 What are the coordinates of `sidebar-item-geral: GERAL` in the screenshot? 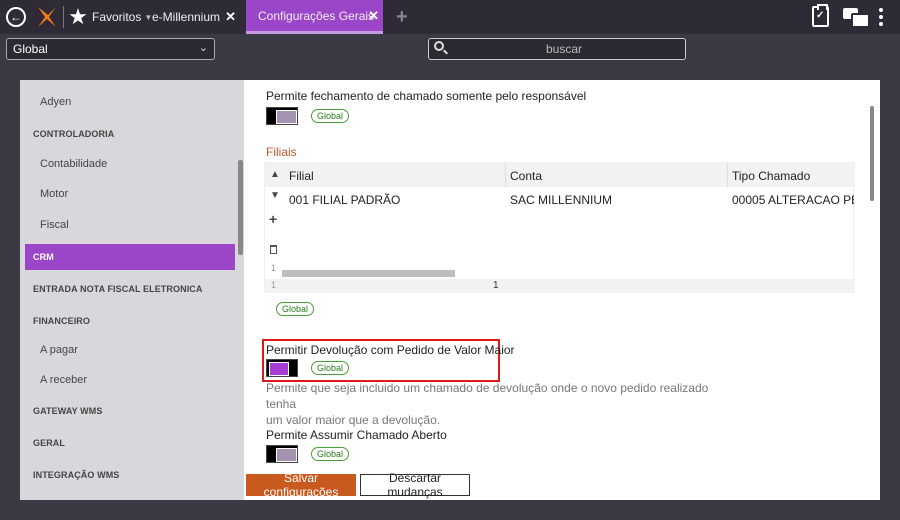 It's located at (130, 443).